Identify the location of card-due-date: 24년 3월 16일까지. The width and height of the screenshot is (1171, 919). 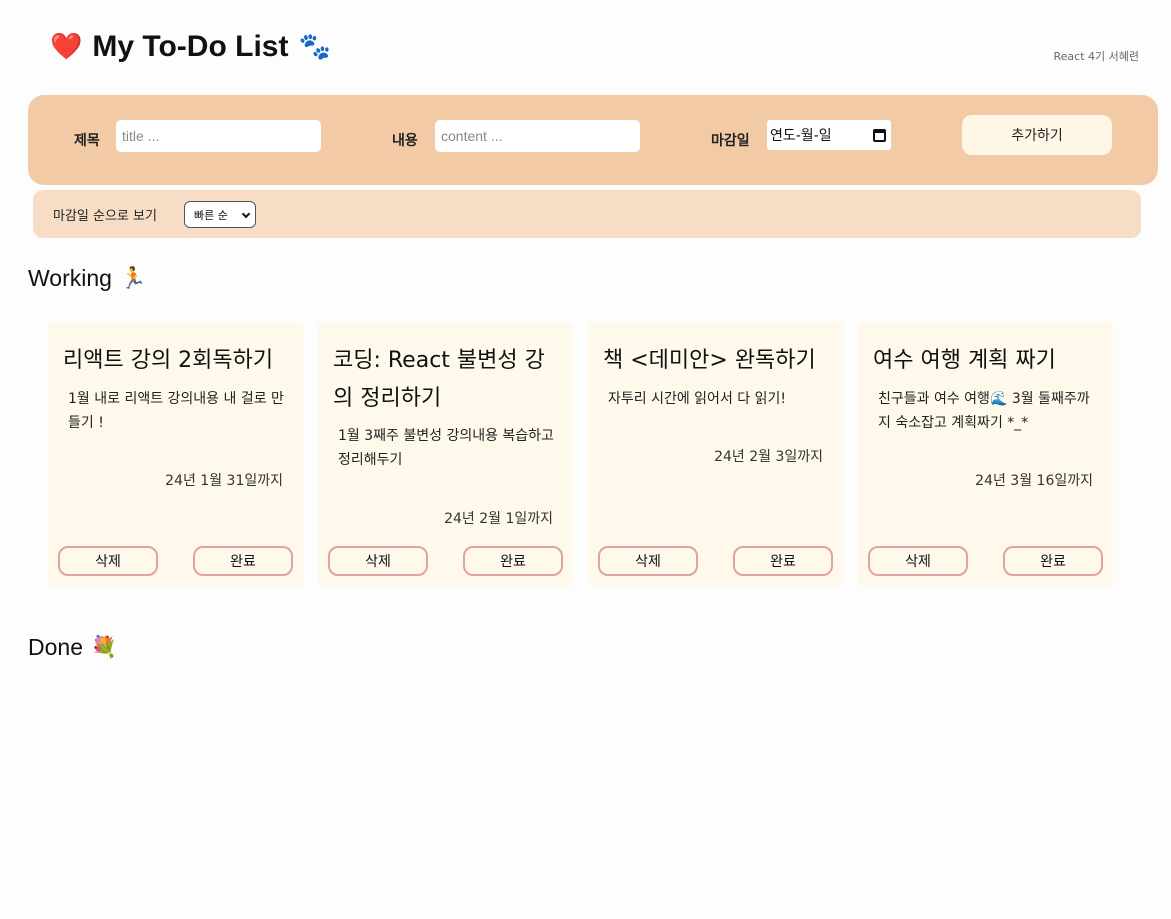
(1034, 481).